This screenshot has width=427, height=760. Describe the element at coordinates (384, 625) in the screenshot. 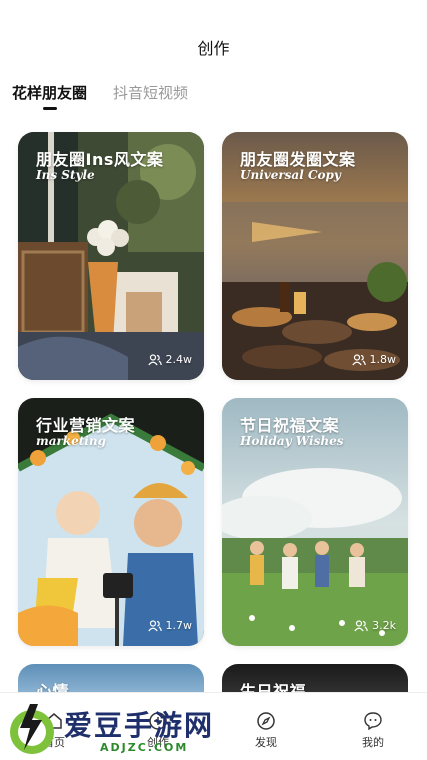

I see `card-count-value: 3.2k` at that location.